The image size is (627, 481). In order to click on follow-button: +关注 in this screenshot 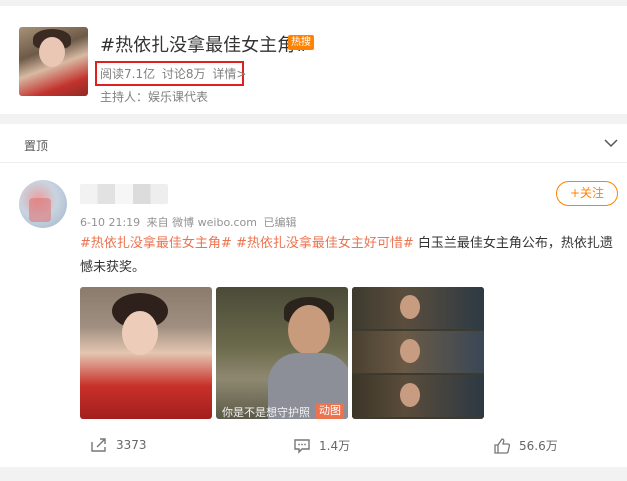, I will do `click(587, 193)`.